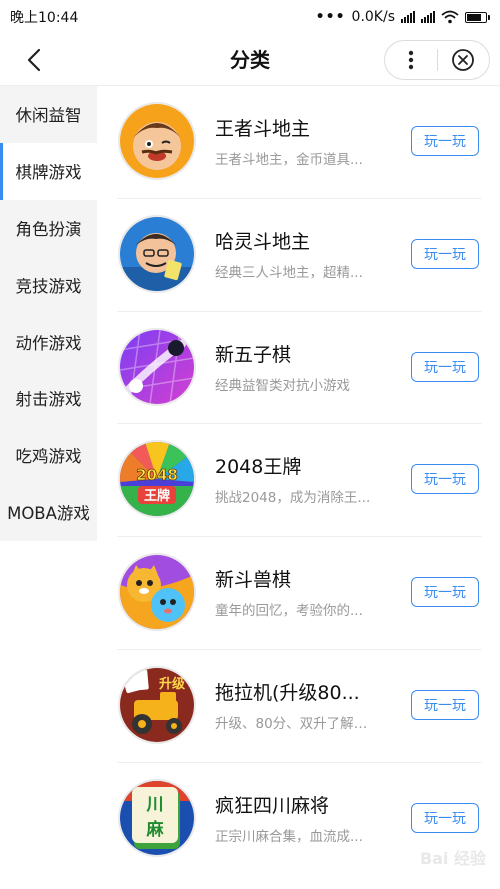 The height and width of the screenshot is (889, 500). I want to click on sichuan-mahjong-icon: 川 麻, so click(157, 817).